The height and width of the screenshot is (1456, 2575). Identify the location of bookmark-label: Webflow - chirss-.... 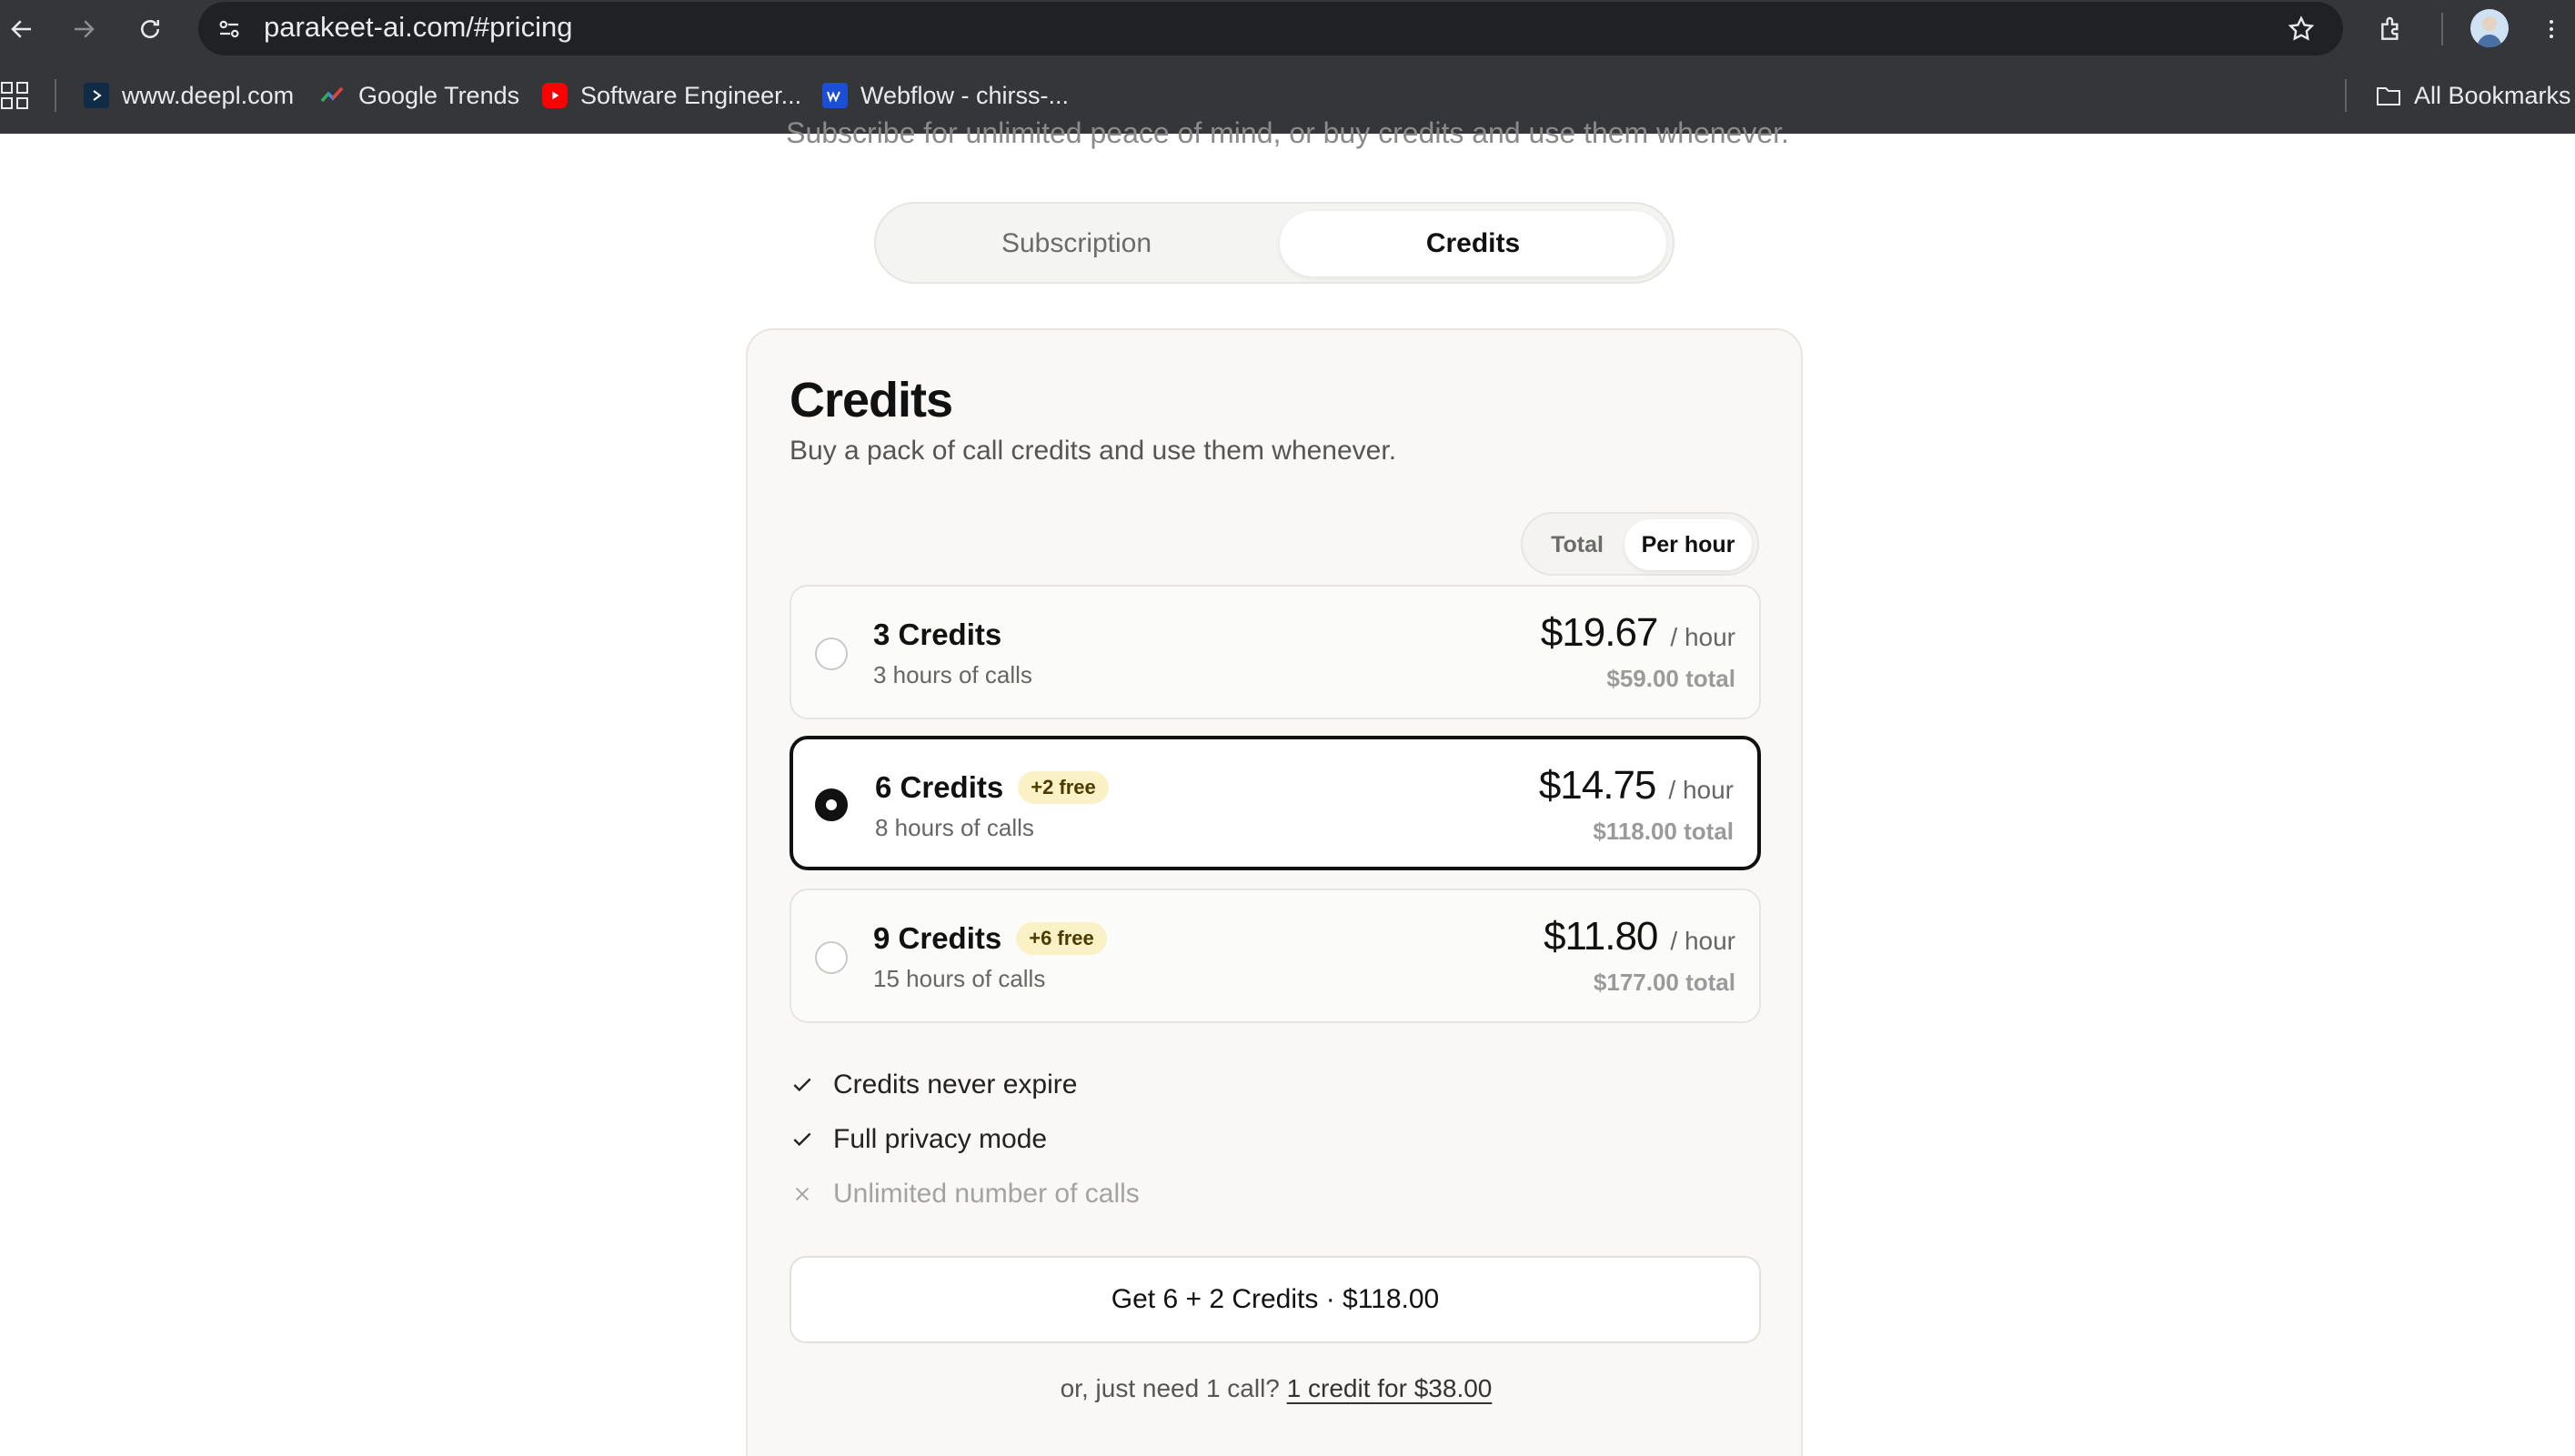
(965, 95).